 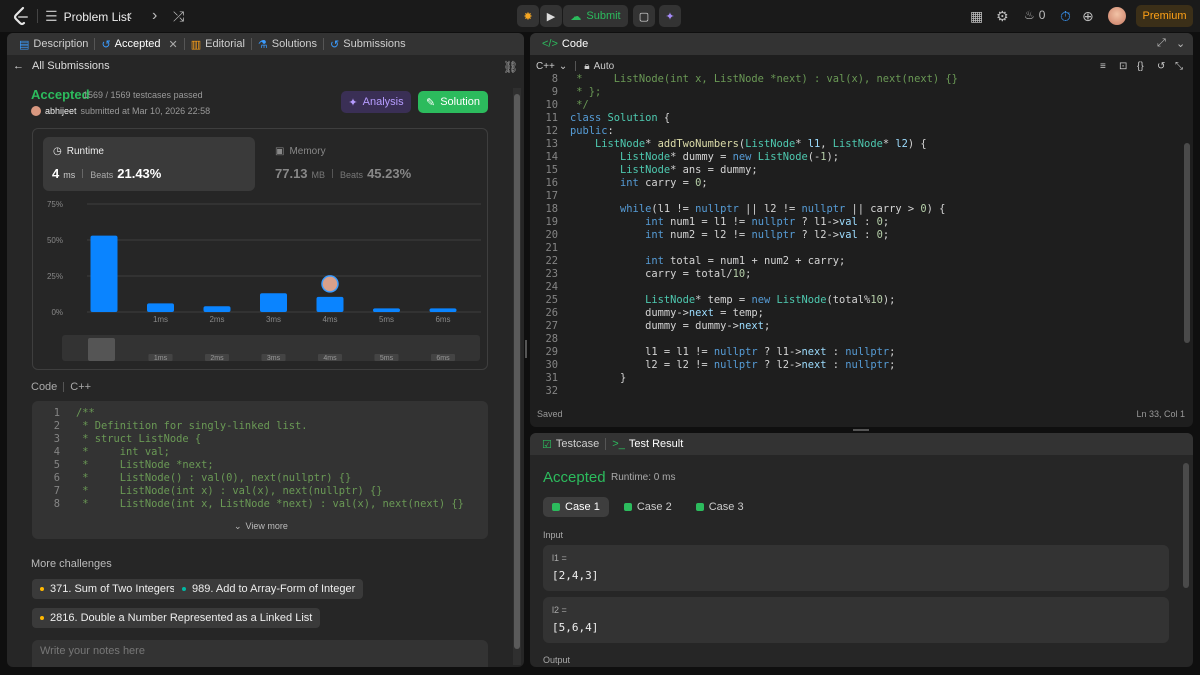 What do you see at coordinates (214, 478) in the screenshot?
I see `code-text: * ListNode() : val(0), next(nullptr) {}` at bounding box center [214, 478].